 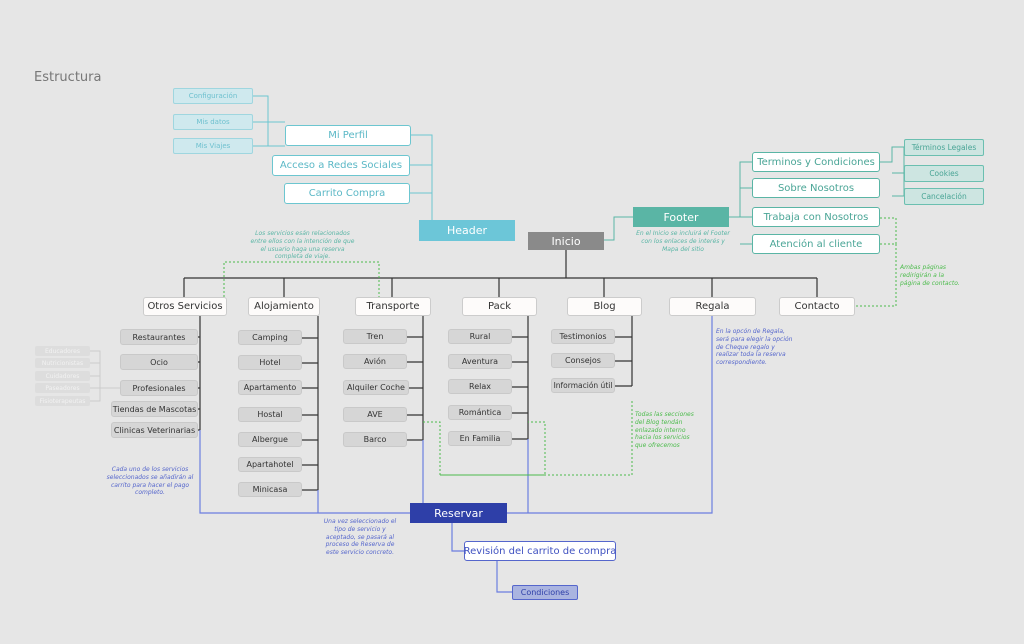 I want to click on node-camping: Camping, so click(x=270, y=337).